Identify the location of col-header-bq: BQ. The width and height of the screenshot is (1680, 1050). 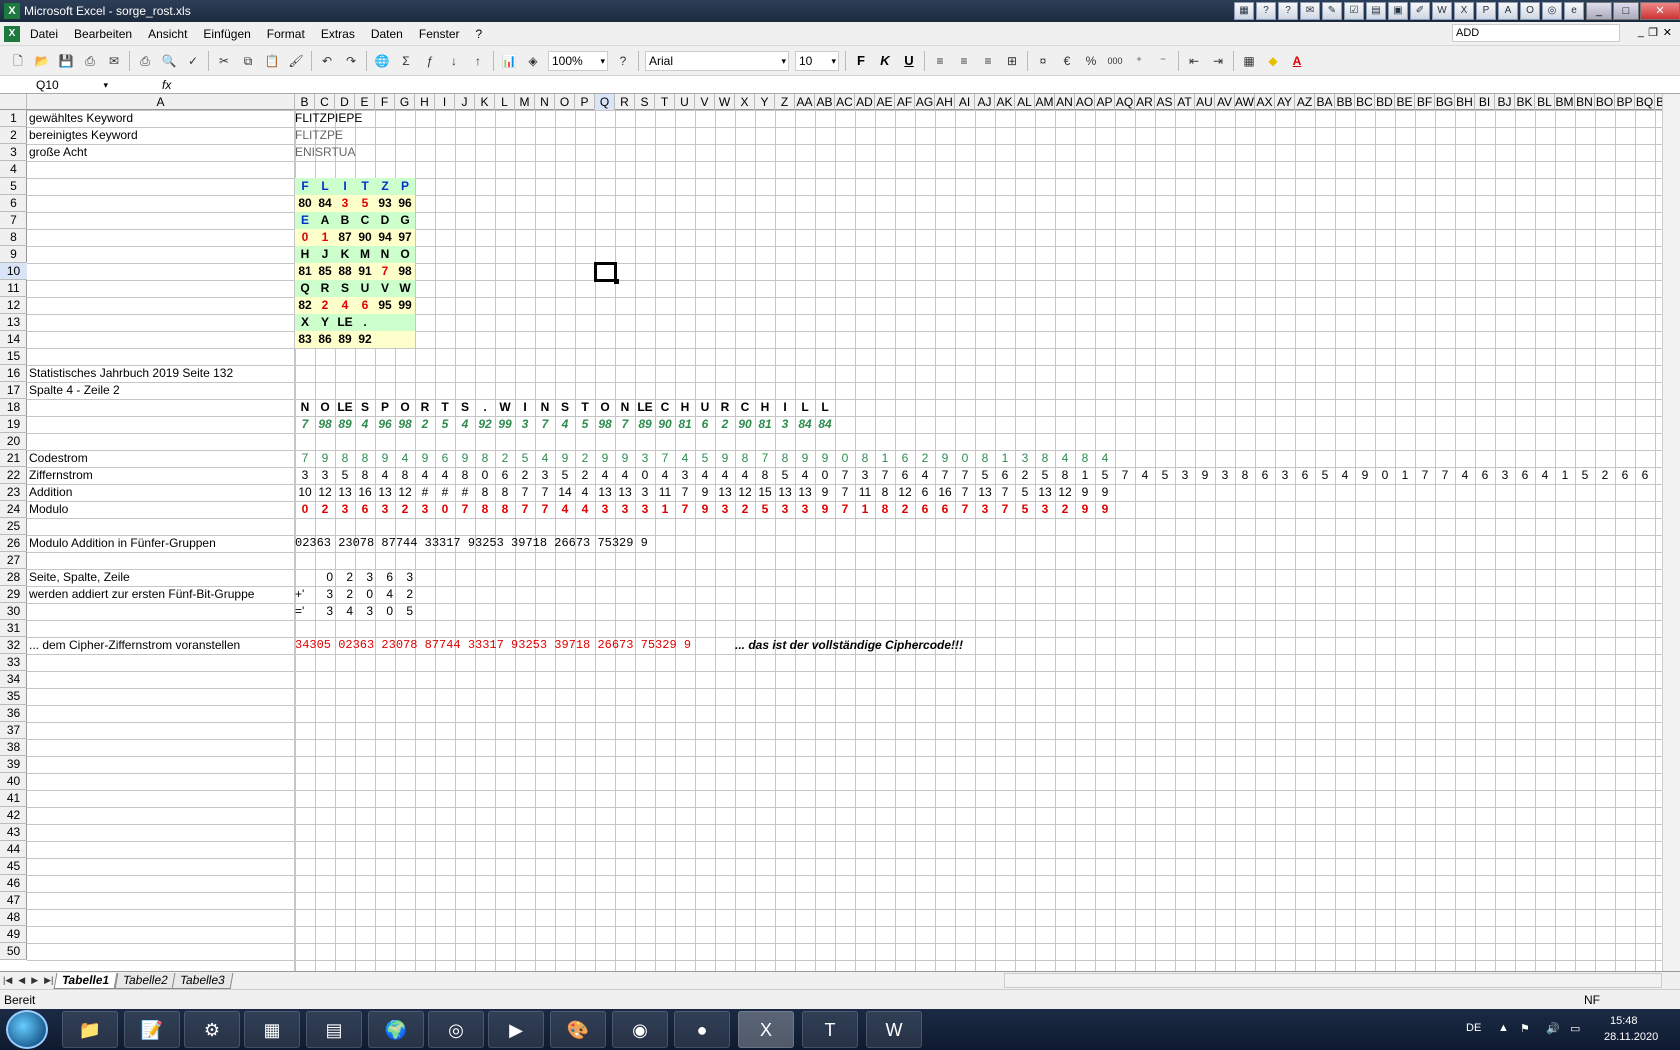
(1645, 102).